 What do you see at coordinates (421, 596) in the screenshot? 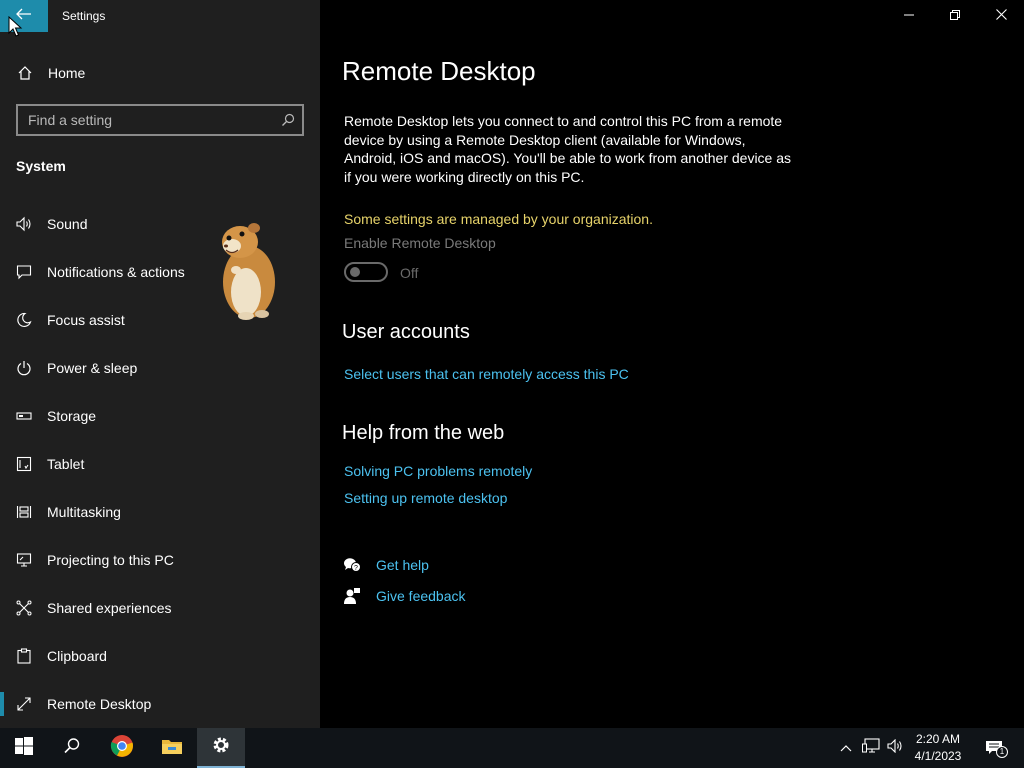
I see `give-feedback-link: Give feedback` at bounding box center [421, 596].